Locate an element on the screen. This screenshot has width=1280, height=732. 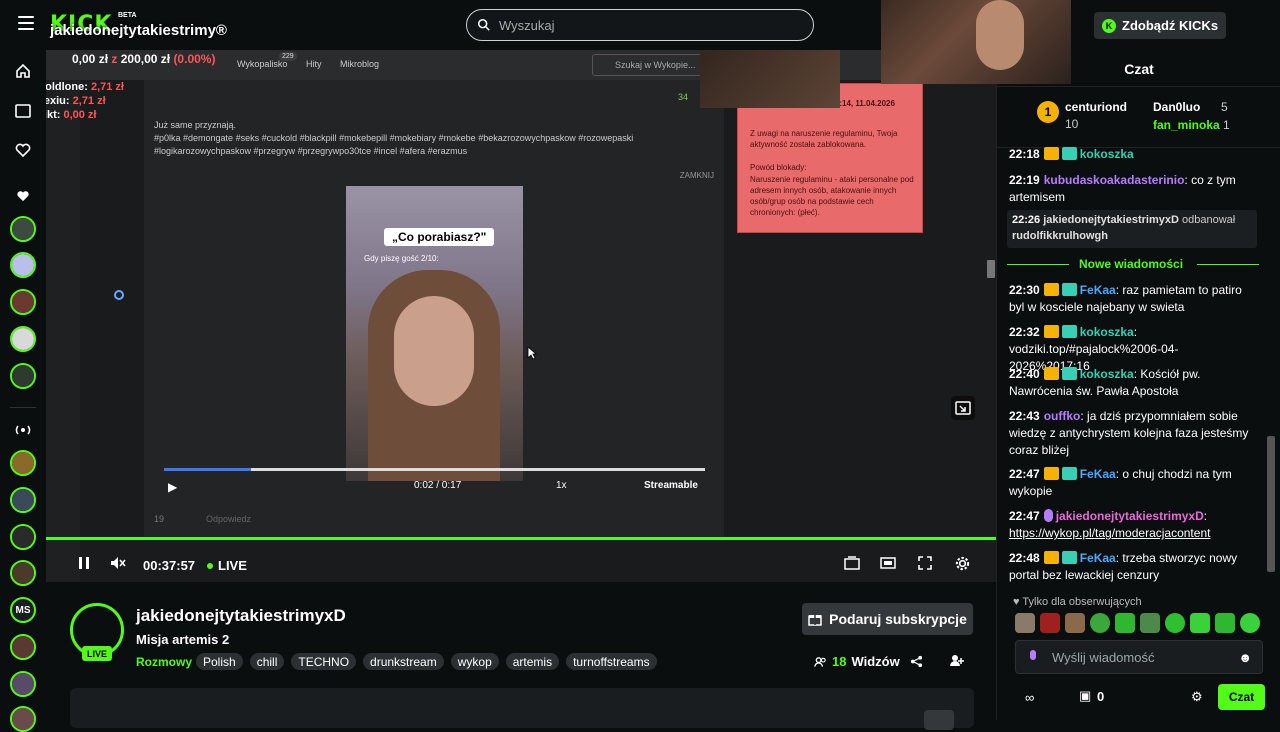
stream-tag: artemis is located at coordinates (532, 661).